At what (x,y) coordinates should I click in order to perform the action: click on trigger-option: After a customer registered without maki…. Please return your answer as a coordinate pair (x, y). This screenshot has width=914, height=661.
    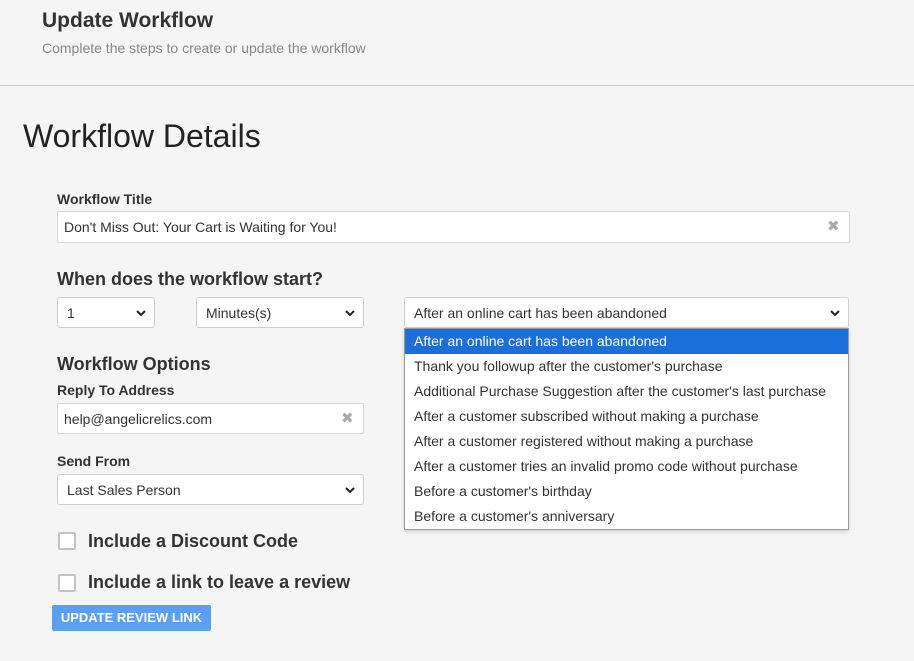
    Looking at the image, I should click on (626, 441).